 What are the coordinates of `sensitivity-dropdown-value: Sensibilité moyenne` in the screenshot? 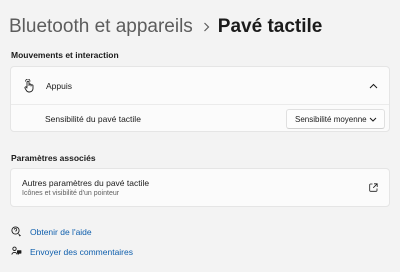 It's located at (331, 119).